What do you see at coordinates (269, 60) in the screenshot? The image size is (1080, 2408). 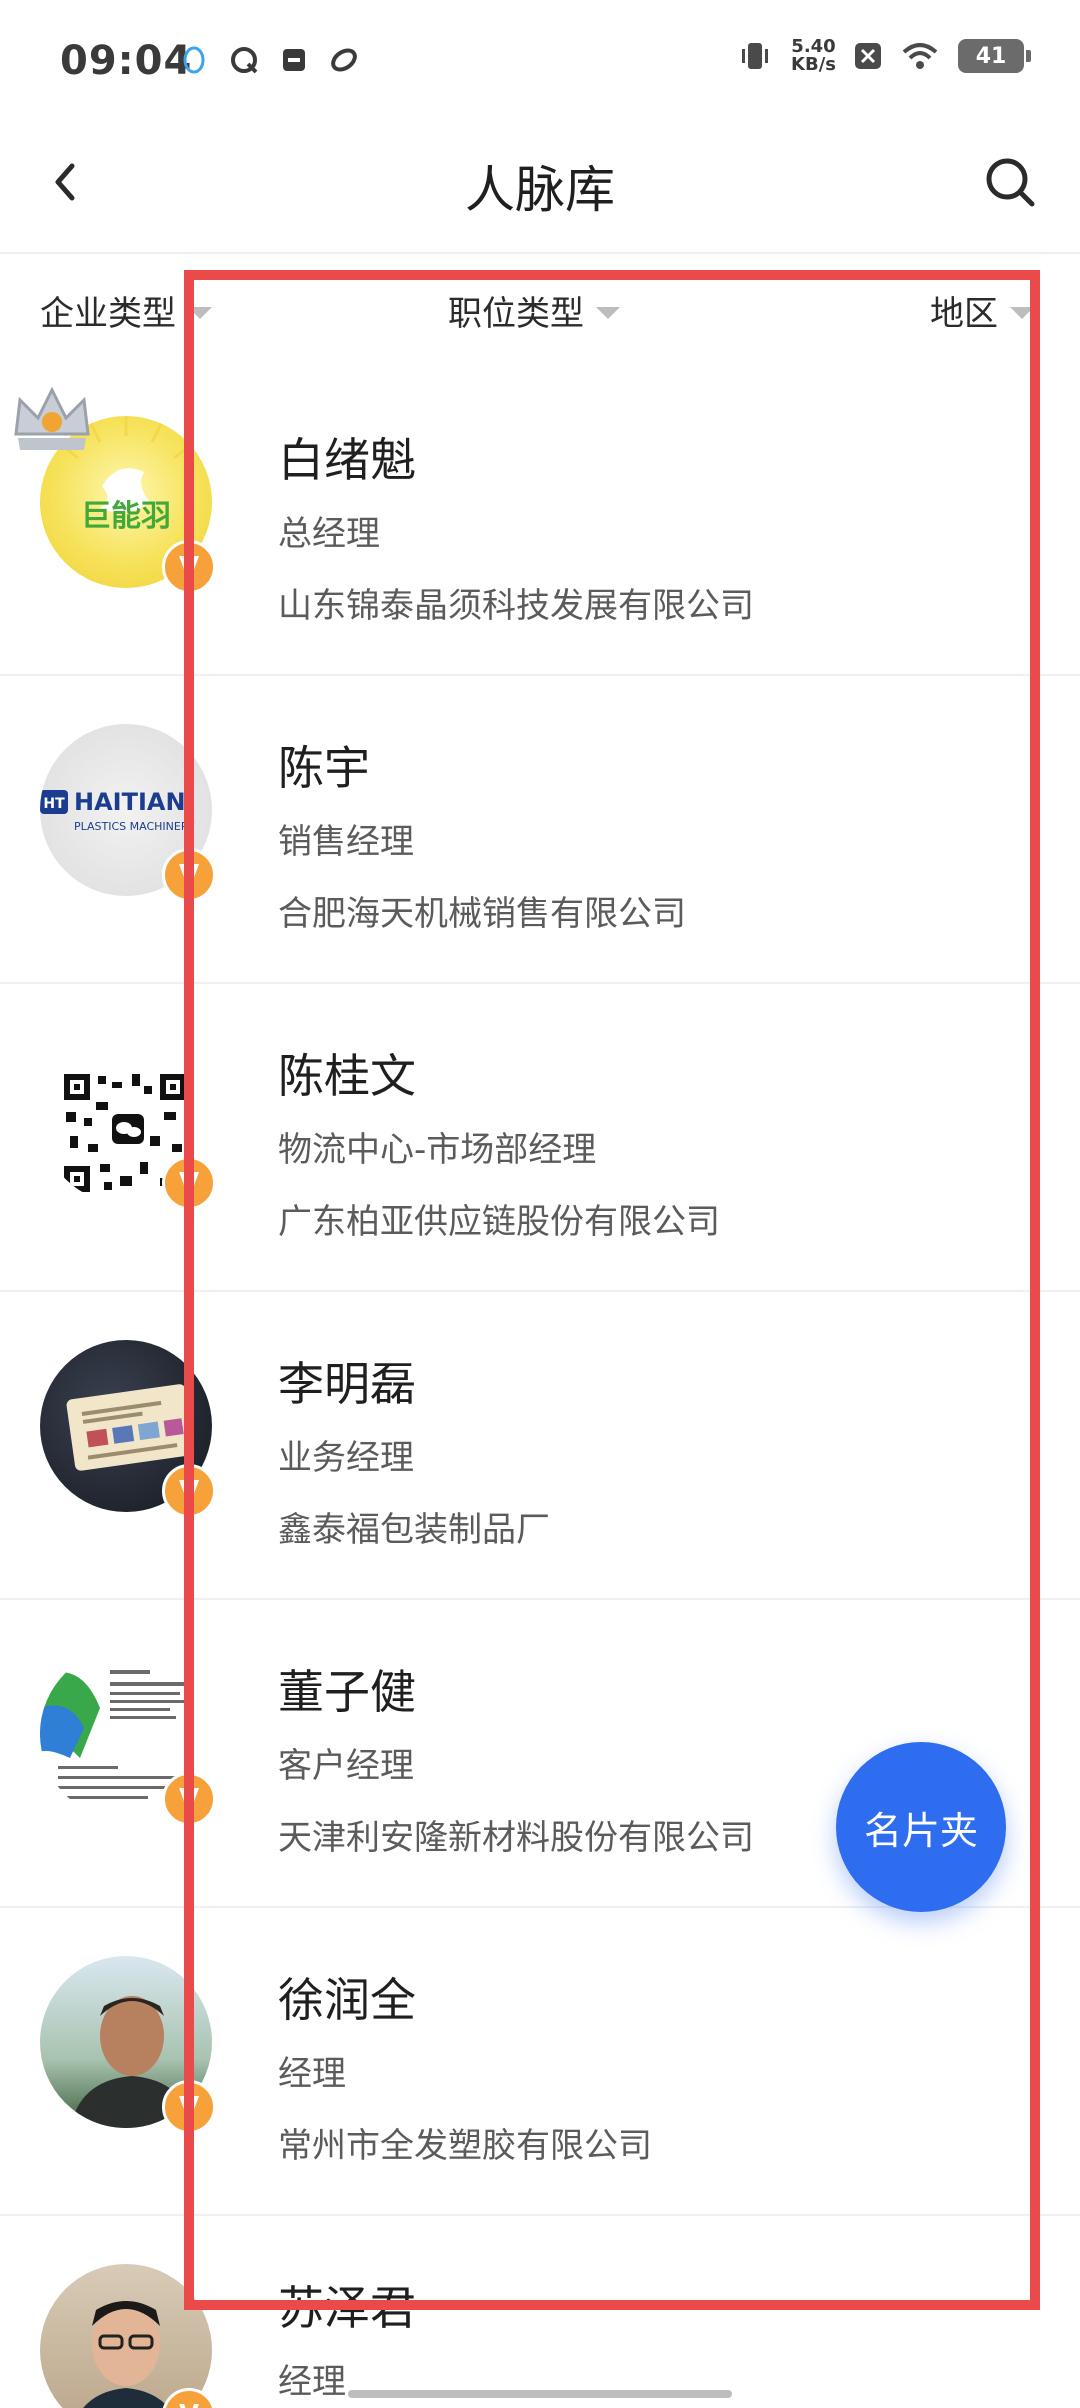 I see `status-left-icons` at bounding box center [269, 60].